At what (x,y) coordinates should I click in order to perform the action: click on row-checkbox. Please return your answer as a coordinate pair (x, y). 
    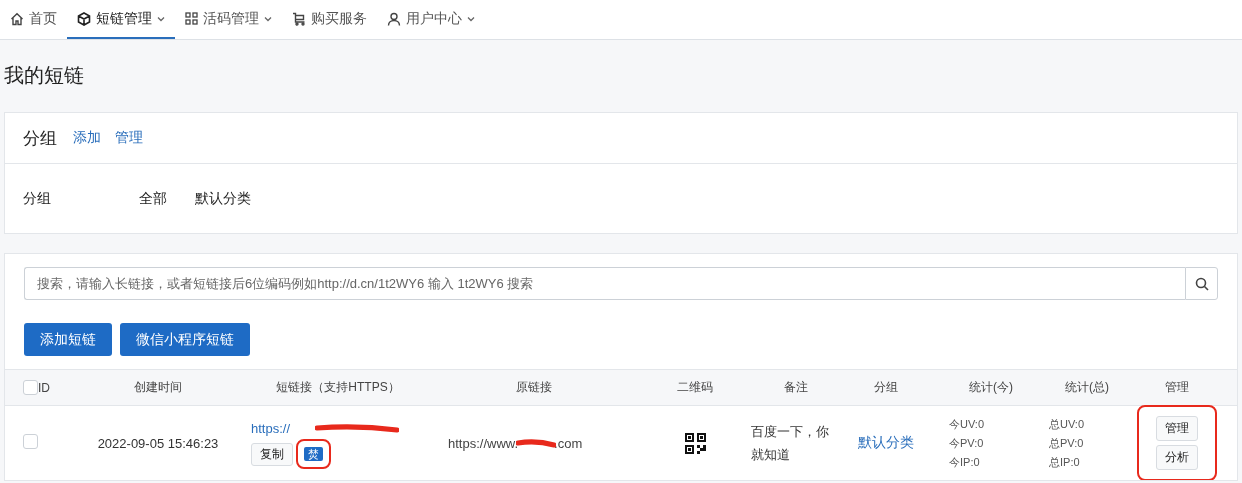
    Looking at the image, I should click on (30, 441).